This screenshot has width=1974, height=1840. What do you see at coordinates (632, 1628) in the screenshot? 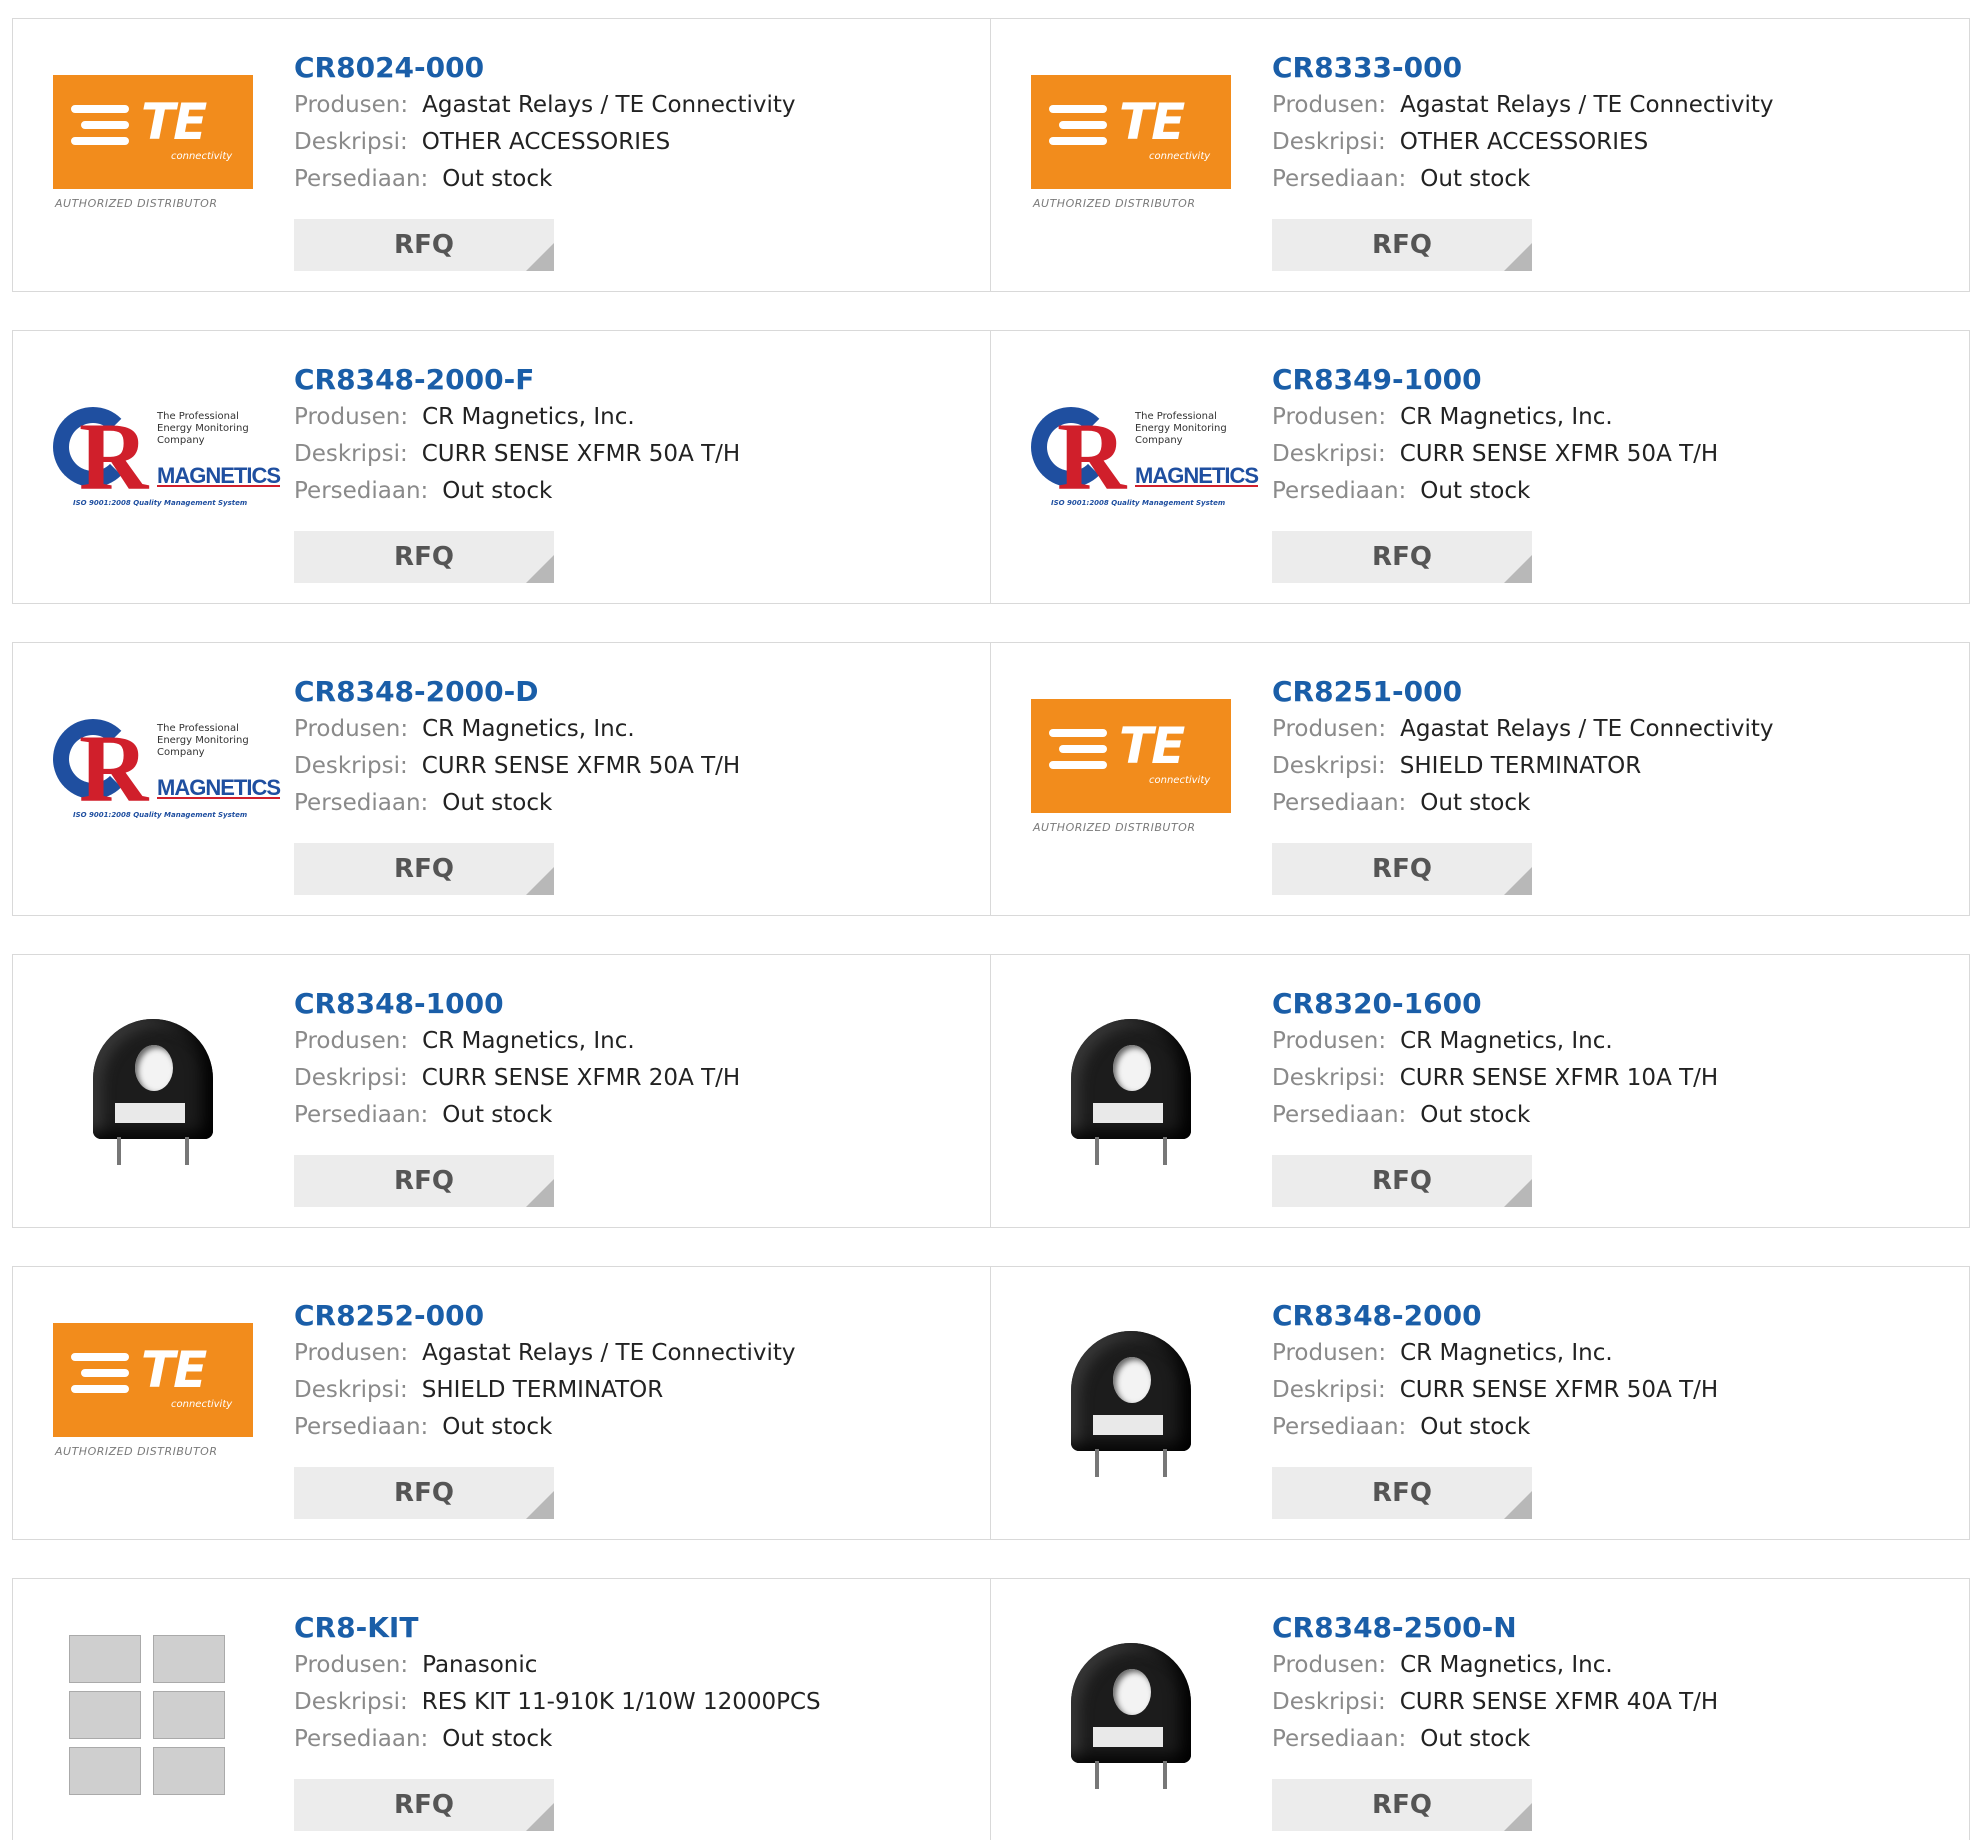
I see `part-number-link: CR8-KIT` at bounding box center [632, 1628].